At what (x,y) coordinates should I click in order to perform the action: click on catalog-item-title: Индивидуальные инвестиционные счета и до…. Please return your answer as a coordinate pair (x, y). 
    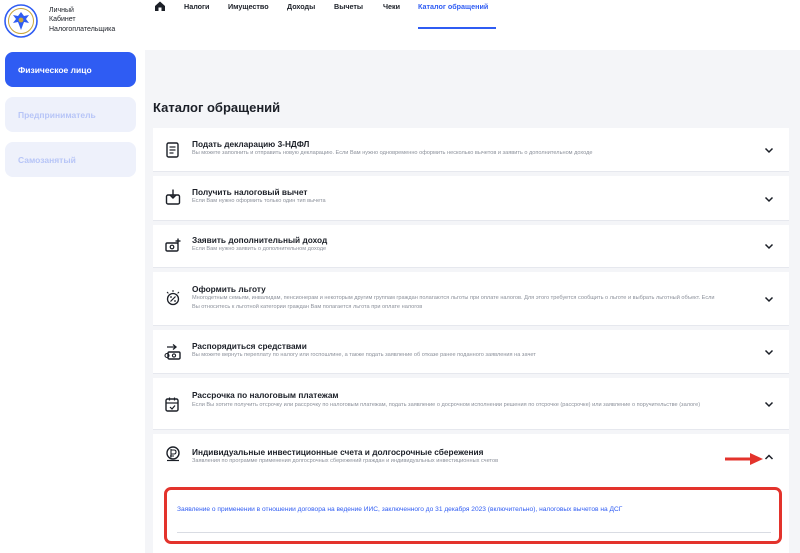
    Looking at the image, I should click on (338, 452).